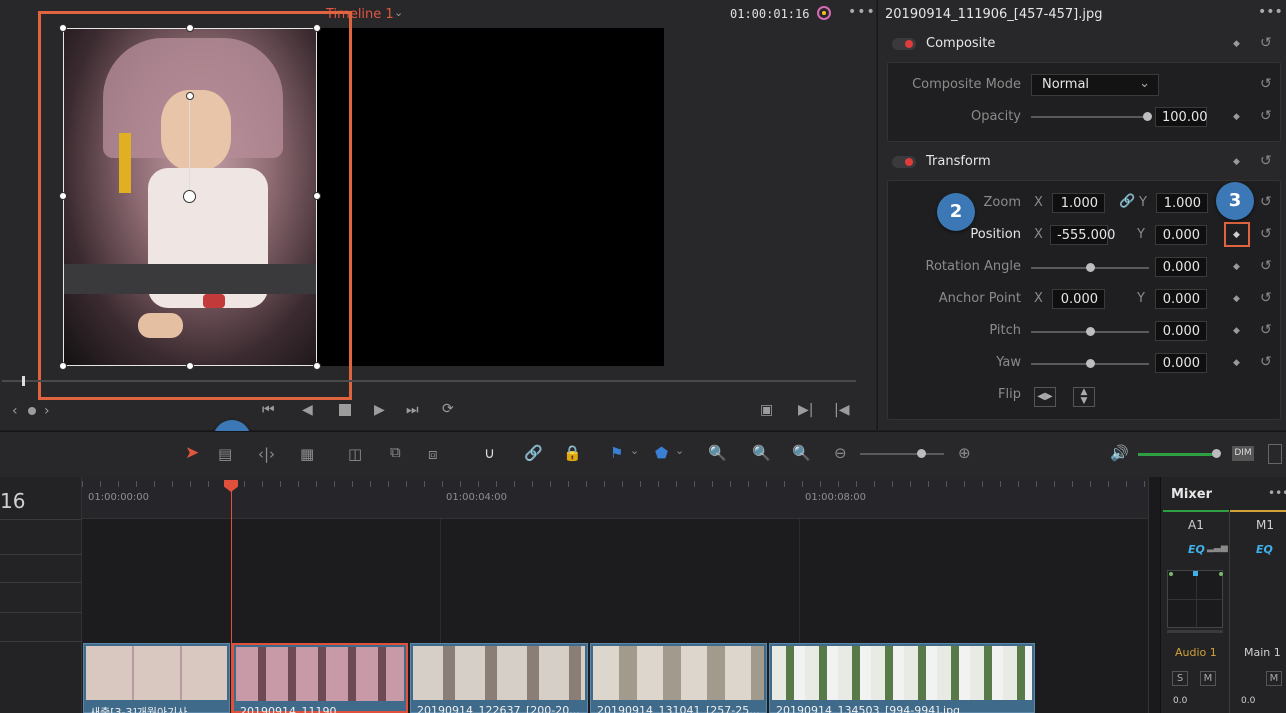  I want to click on yaw-slider-knob, so click(1090, 363).